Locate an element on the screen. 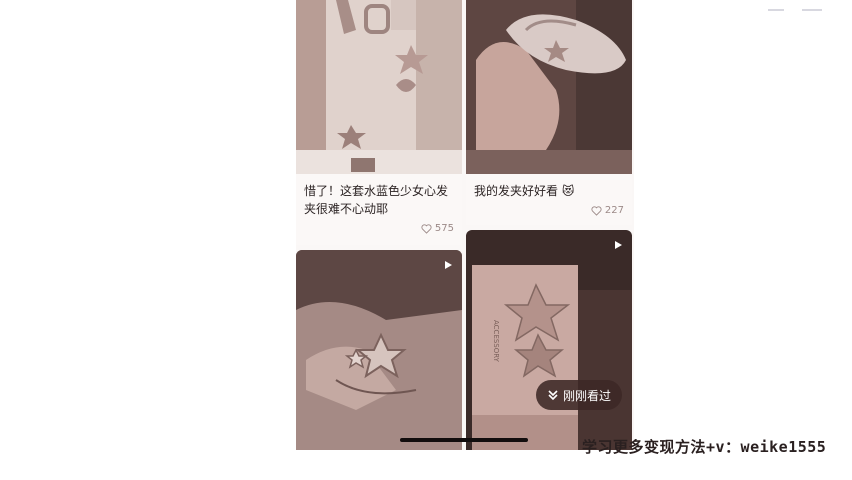  card-image-star-clip-on-finger is located at coordinates (379, 350).